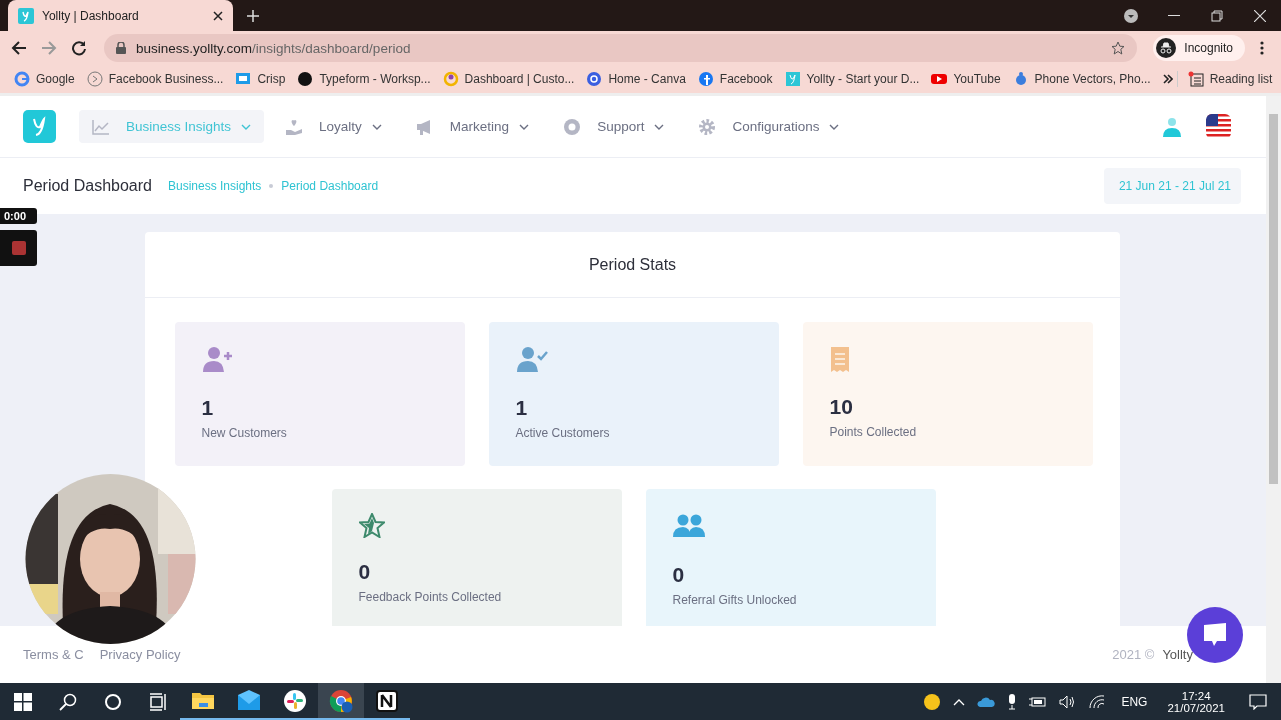 The height and width of the screenshot is (720, 1281). What do you see at coordinates (769, 126) in the screenshot?
I see `nav-menu-item: Configurations` at bounding box center [769, 126].